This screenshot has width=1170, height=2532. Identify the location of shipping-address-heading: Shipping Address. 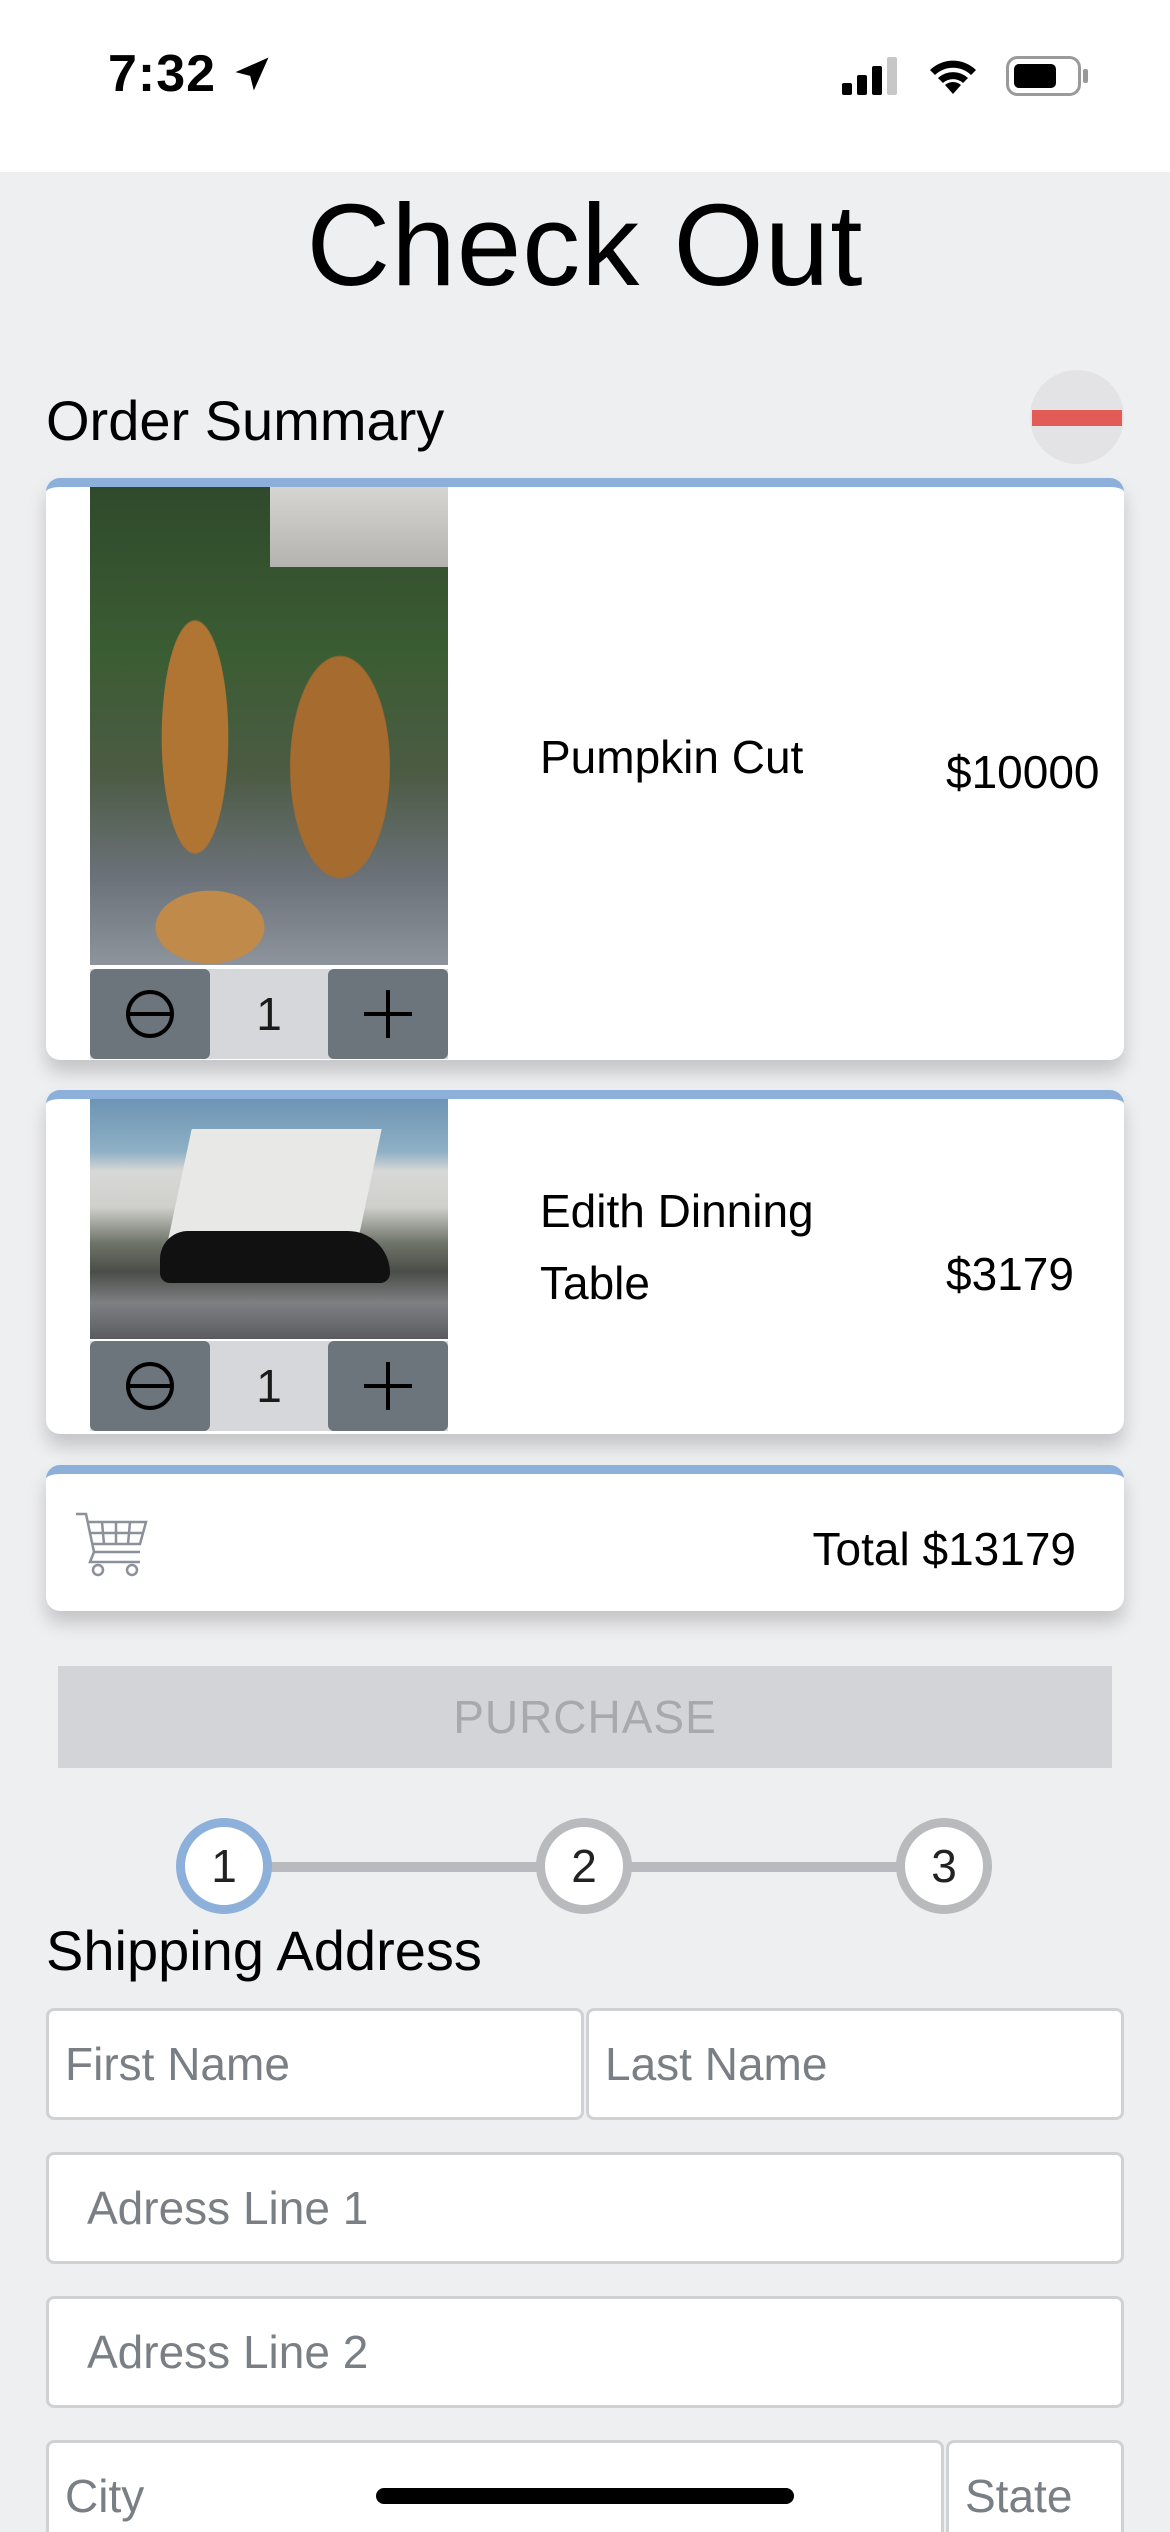
(264, 1950).